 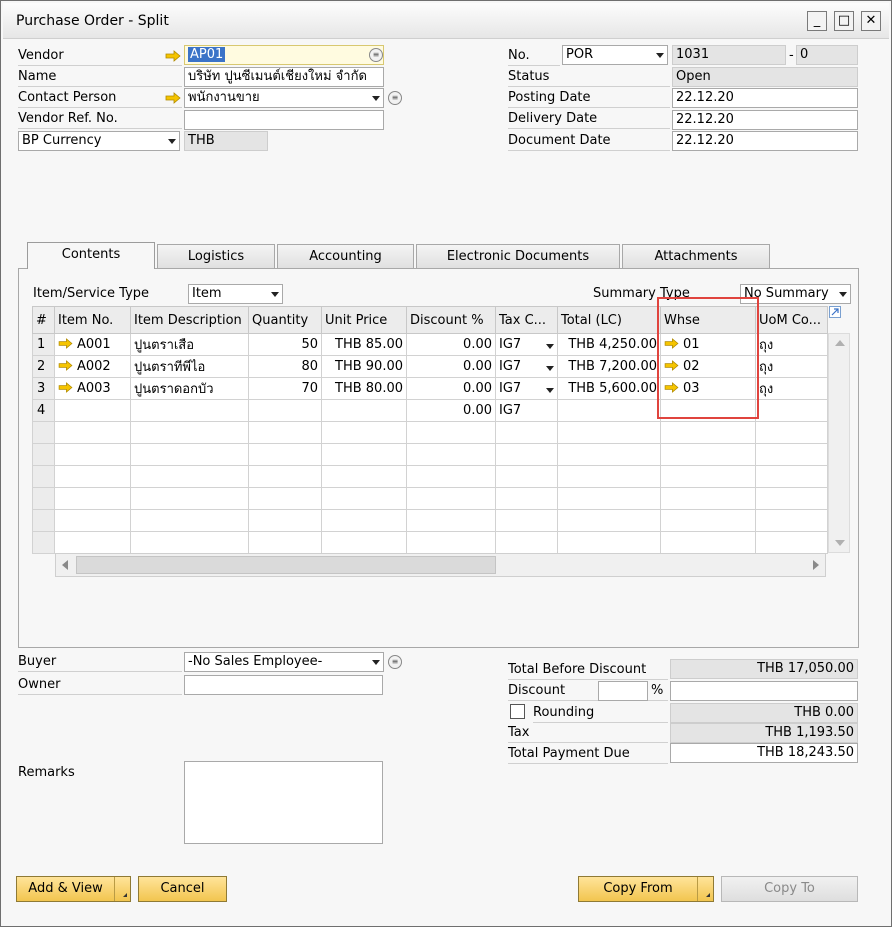 What do you see at coordinates (99, 141) in the screenshot?
I see `currency-type-select: BP Currency` at bounding box center [99, 141].